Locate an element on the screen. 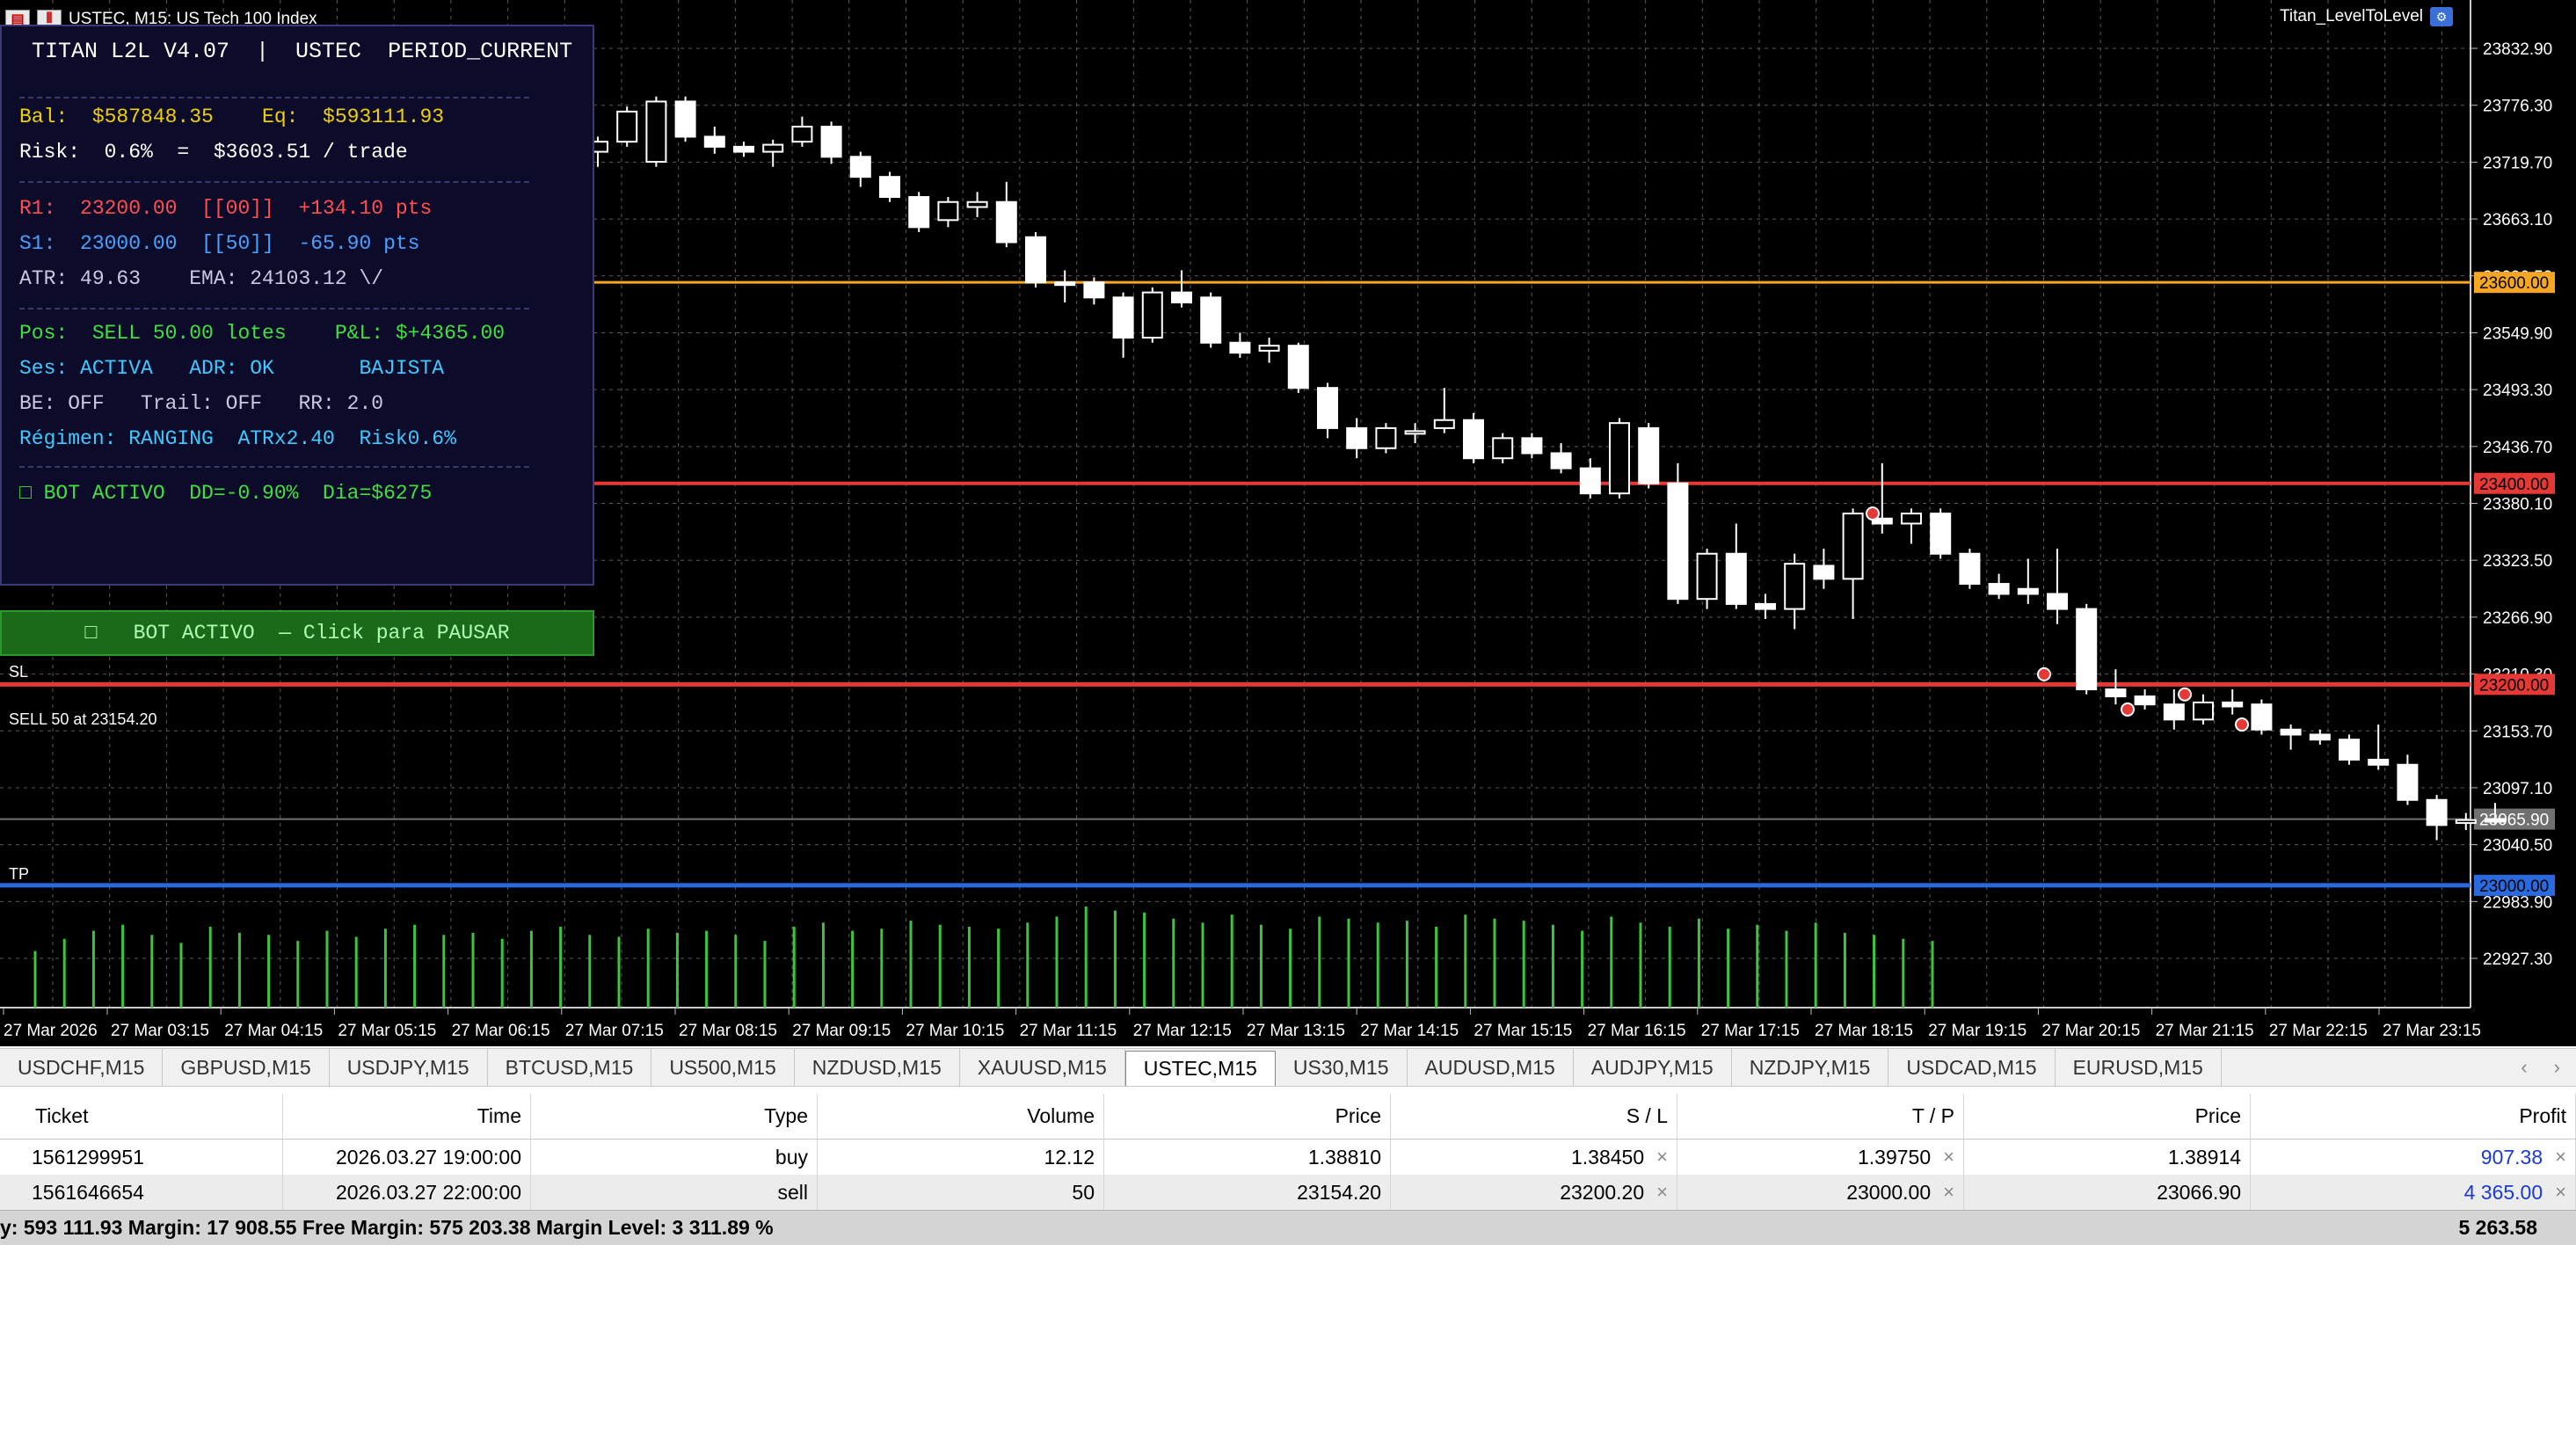 This screenshot has height=1449, width=2576. column-header: Volume is located at coordinates (961, 1116).